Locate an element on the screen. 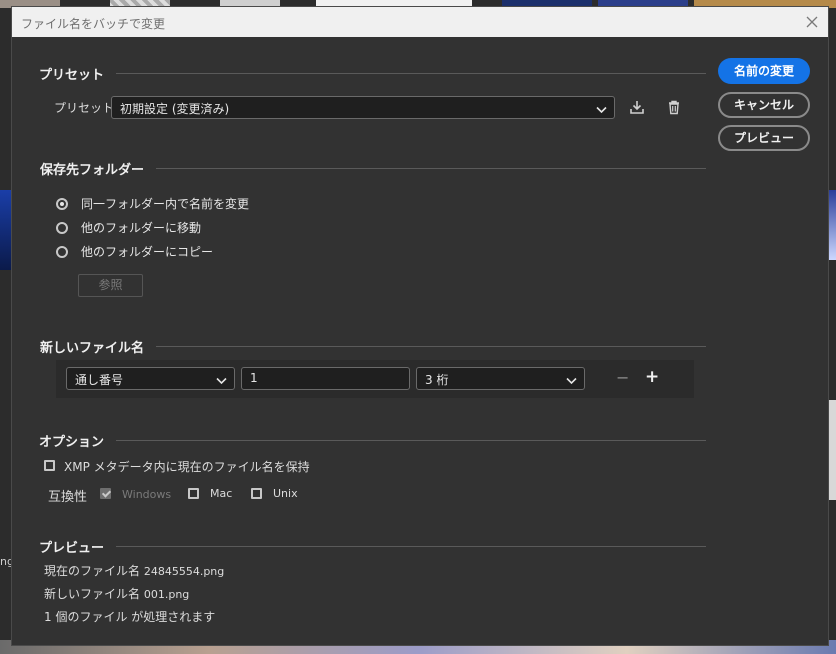 This screenshot has width=836, height=654. browse-button: 参照 is located at coordinates (110, 285).